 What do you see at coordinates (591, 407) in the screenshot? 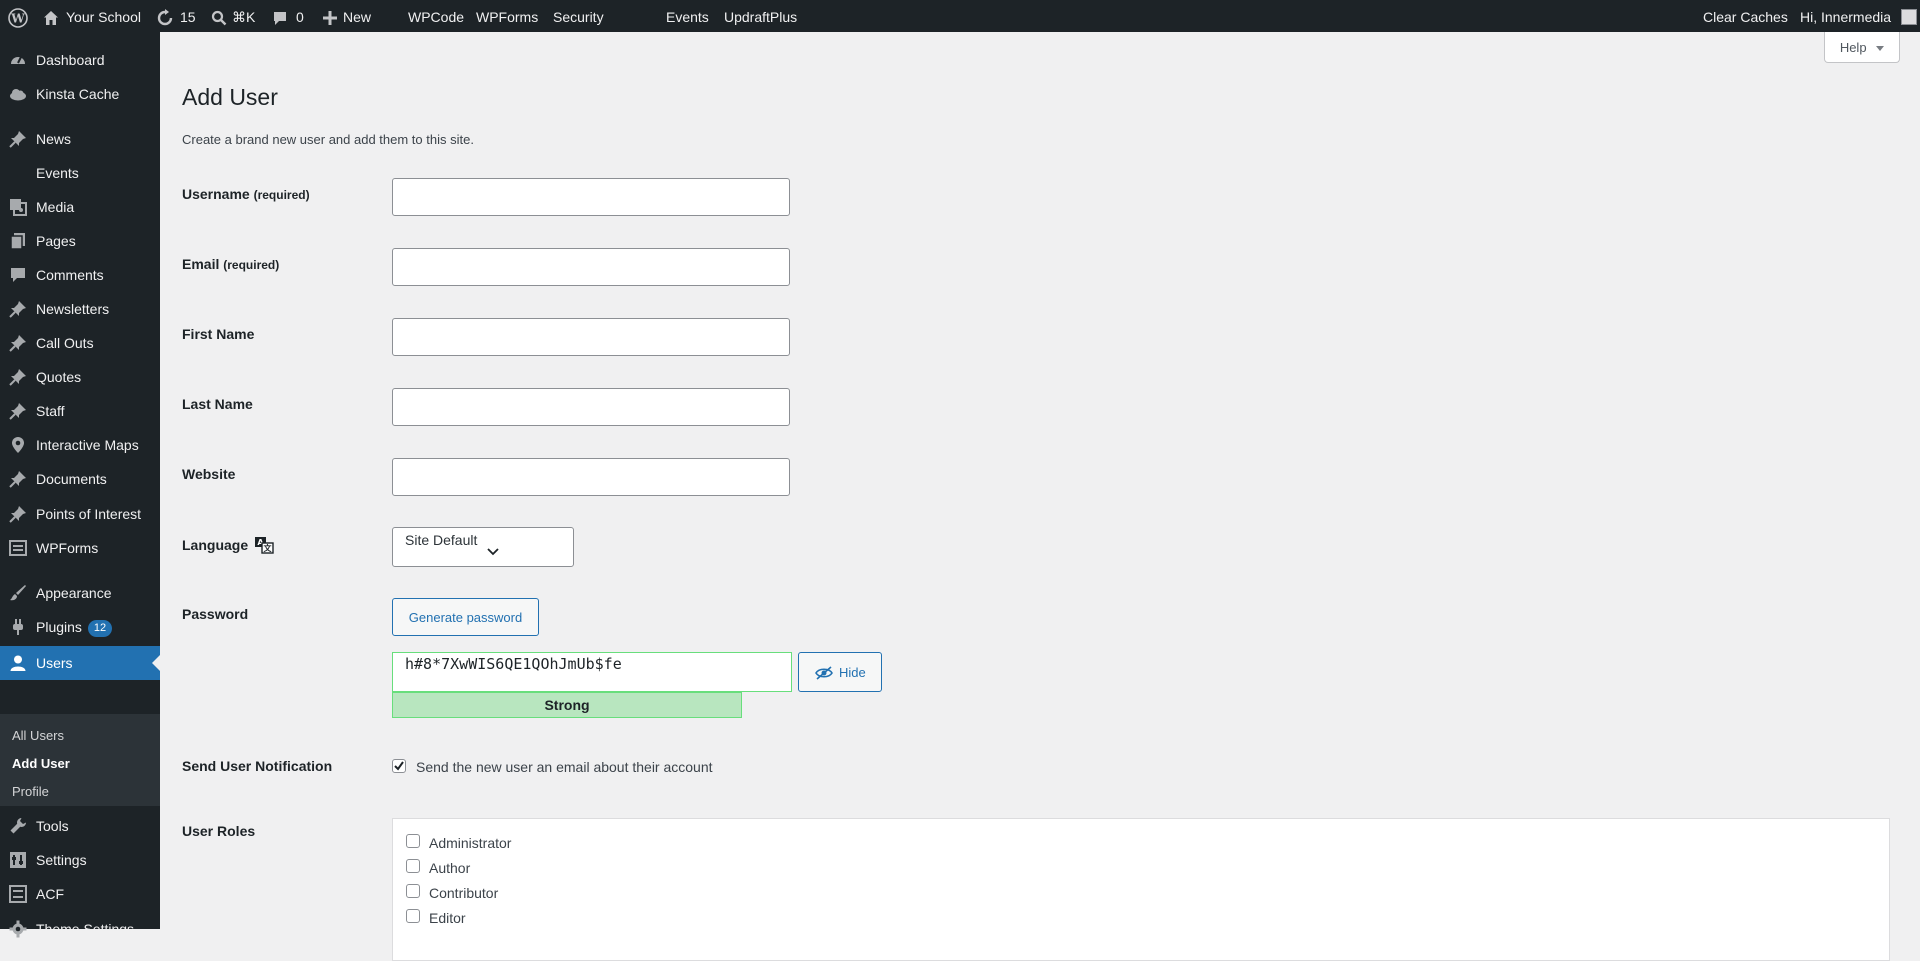
I see `last-name-input` at bounding box center [591, 407].